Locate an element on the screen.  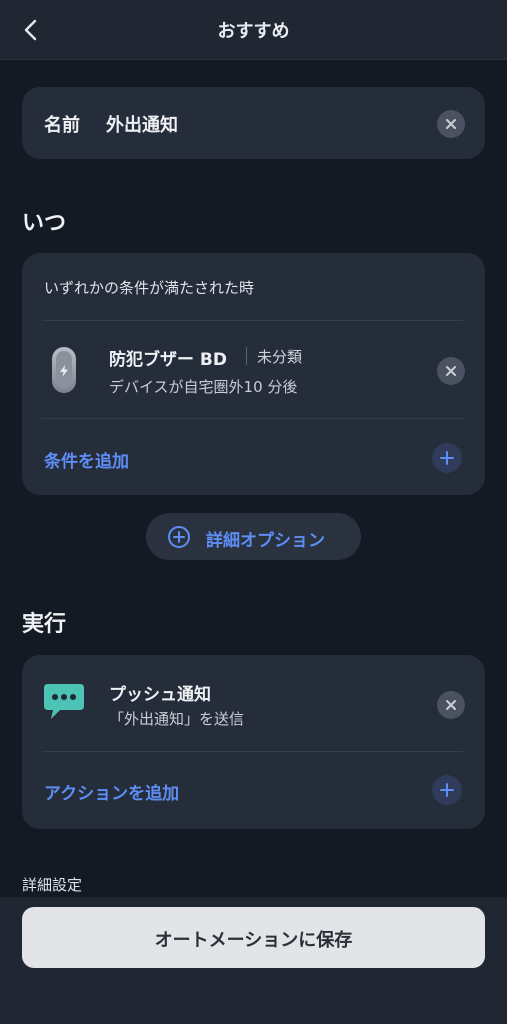
add-action-button is located at coordinates (447, 790).